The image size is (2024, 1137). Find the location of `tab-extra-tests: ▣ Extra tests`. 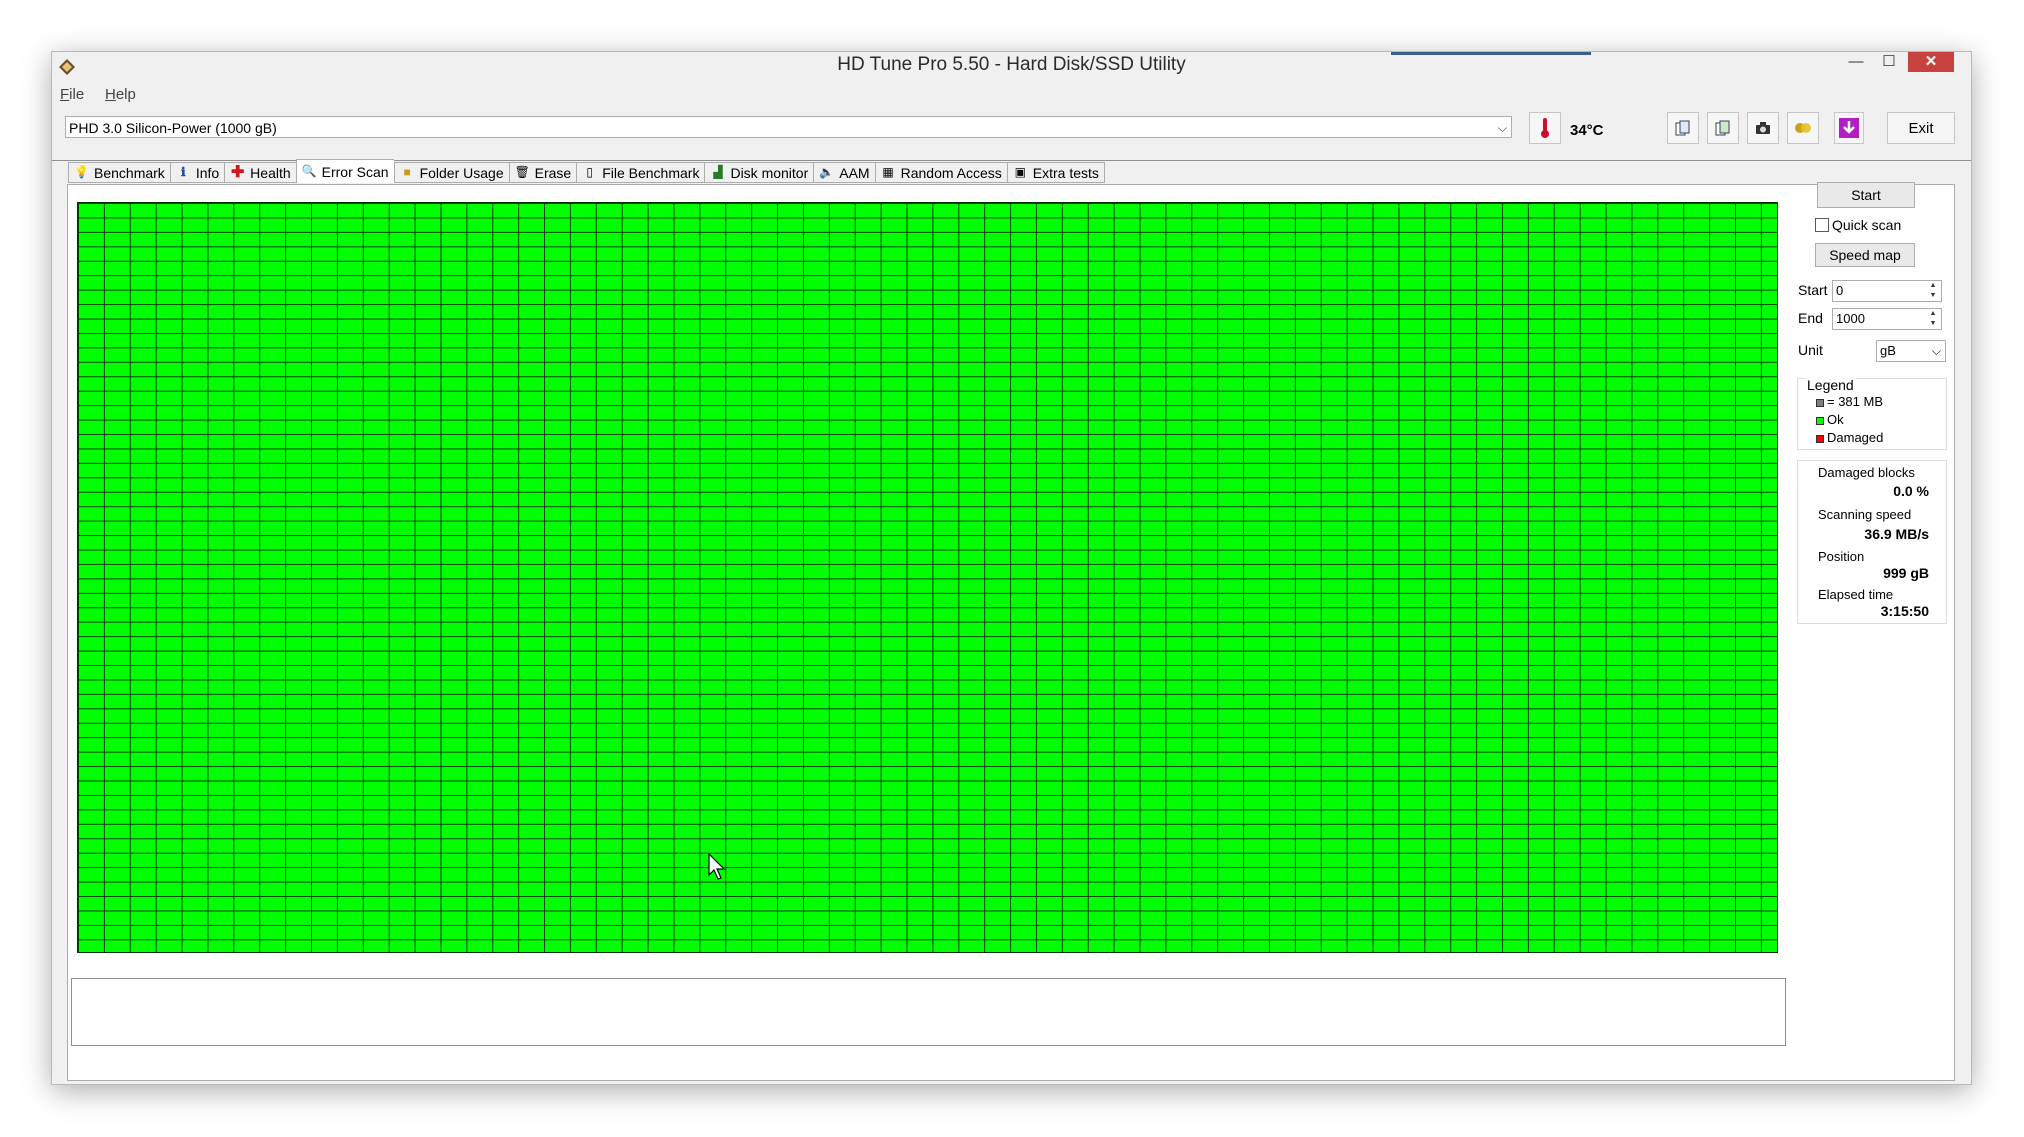

tab-extra-tests: ▣ Extra tests is located at coordinates (1055, 172).